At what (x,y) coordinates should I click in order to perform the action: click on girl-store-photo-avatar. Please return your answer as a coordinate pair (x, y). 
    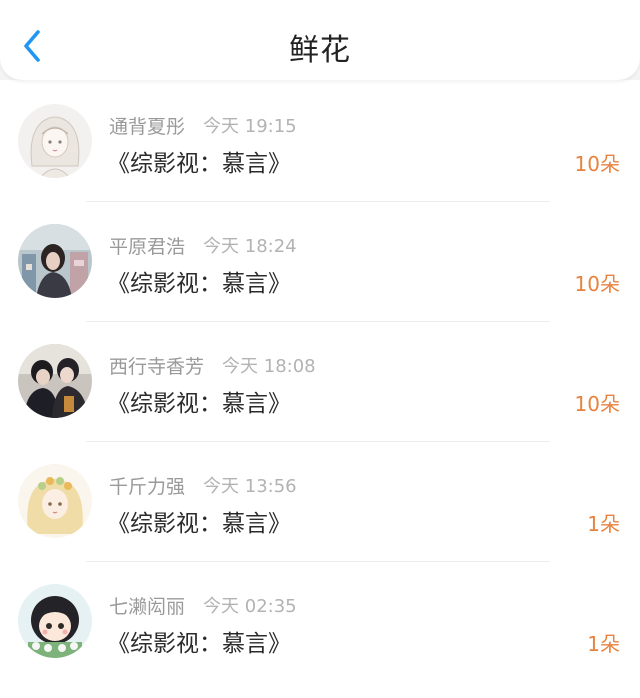
    Looking at the image, I should click on (55, 261).